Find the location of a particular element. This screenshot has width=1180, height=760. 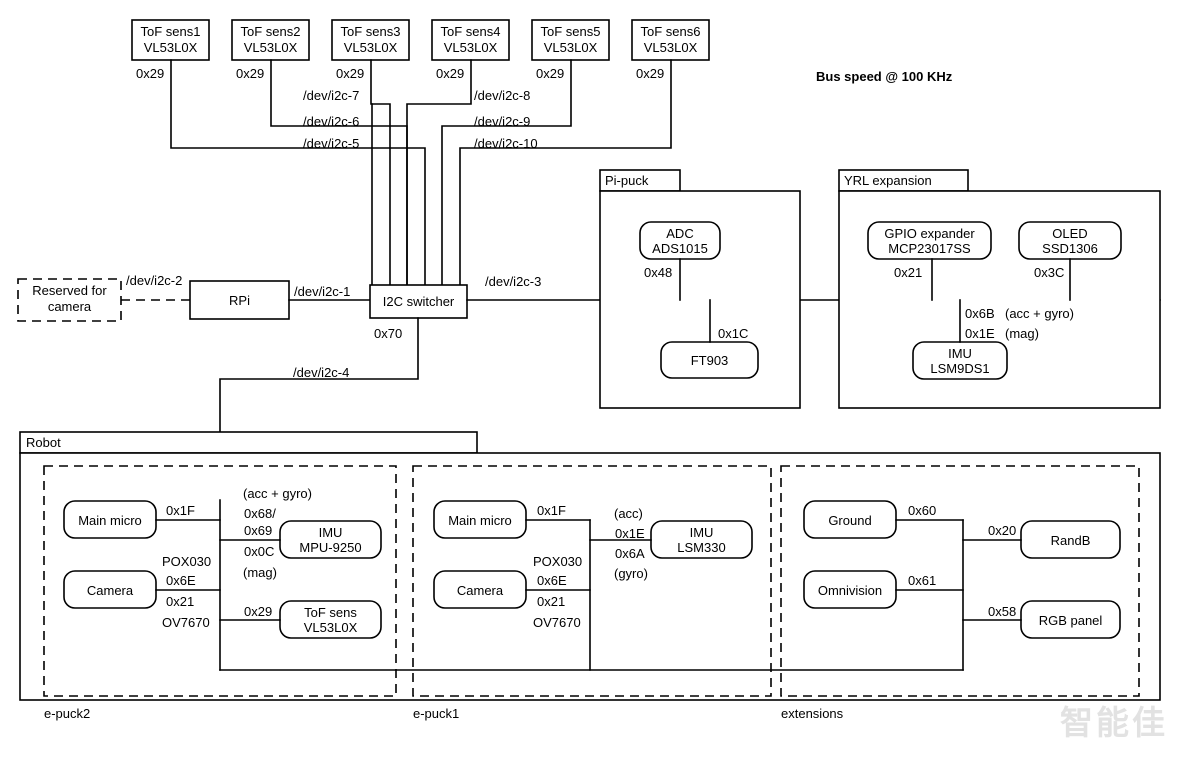

adc-line2: ADS1015 is located at coordinates (680, 248).